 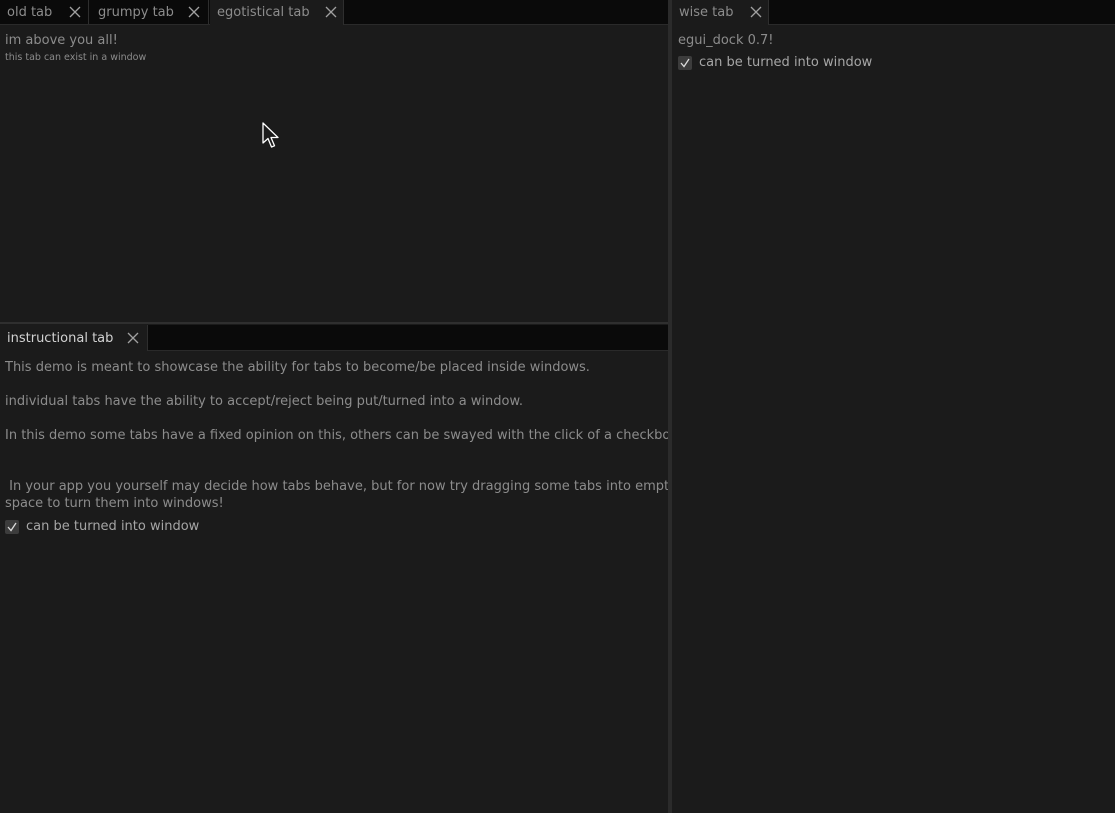 What do you see at coordinates (270, 135) in the screenshot?
I see `mouse-cursor-icon` at bounding box center [270, 135].